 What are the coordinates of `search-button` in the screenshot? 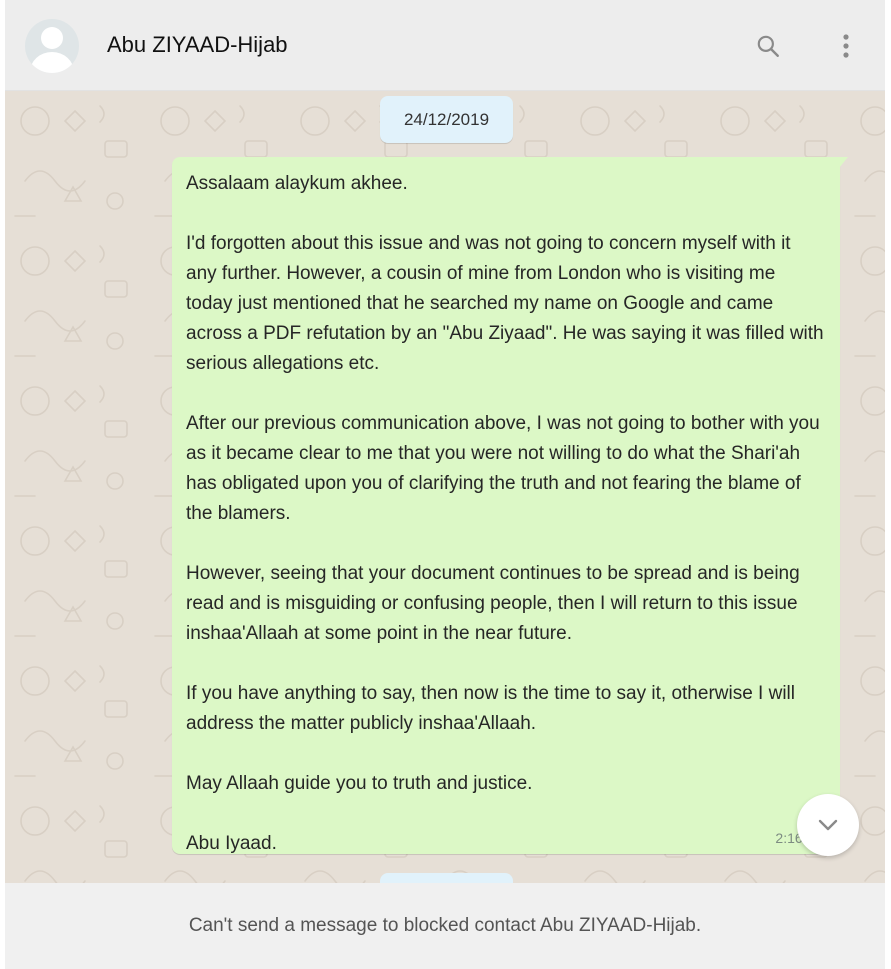 It's located at (768, 46).